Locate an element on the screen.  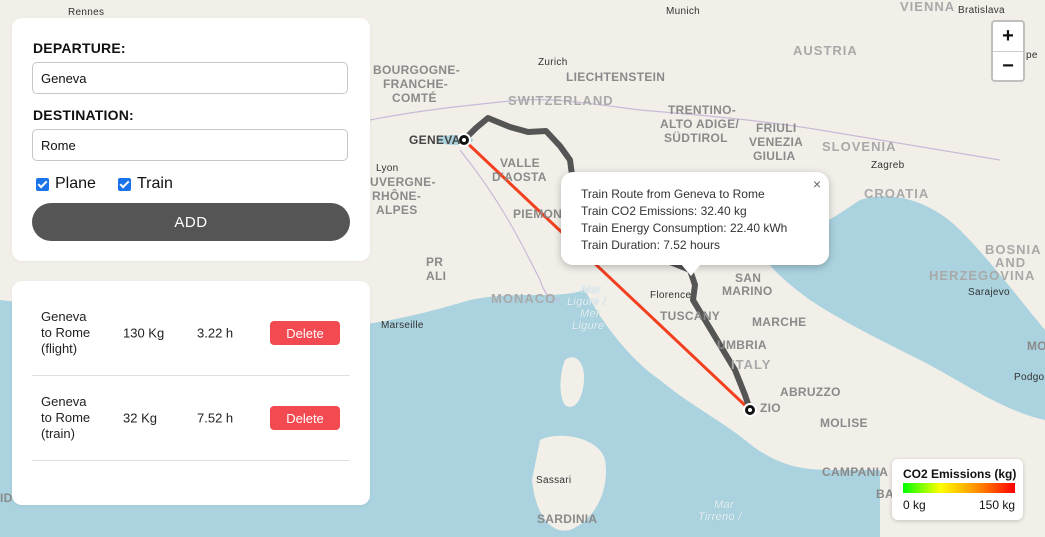
route-name: Geneva to Rome (flight) is located at coordinates (66, 332).